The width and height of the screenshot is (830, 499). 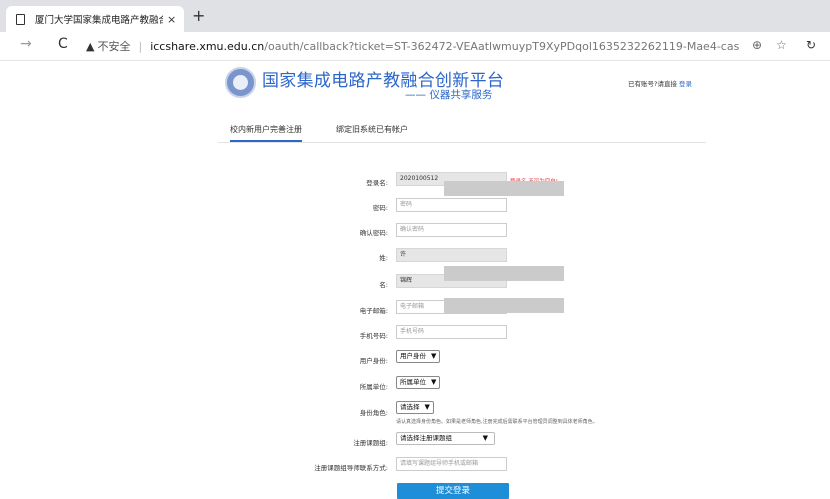 I want to click on surname-label: 姓:, so click(x=383, y=258).